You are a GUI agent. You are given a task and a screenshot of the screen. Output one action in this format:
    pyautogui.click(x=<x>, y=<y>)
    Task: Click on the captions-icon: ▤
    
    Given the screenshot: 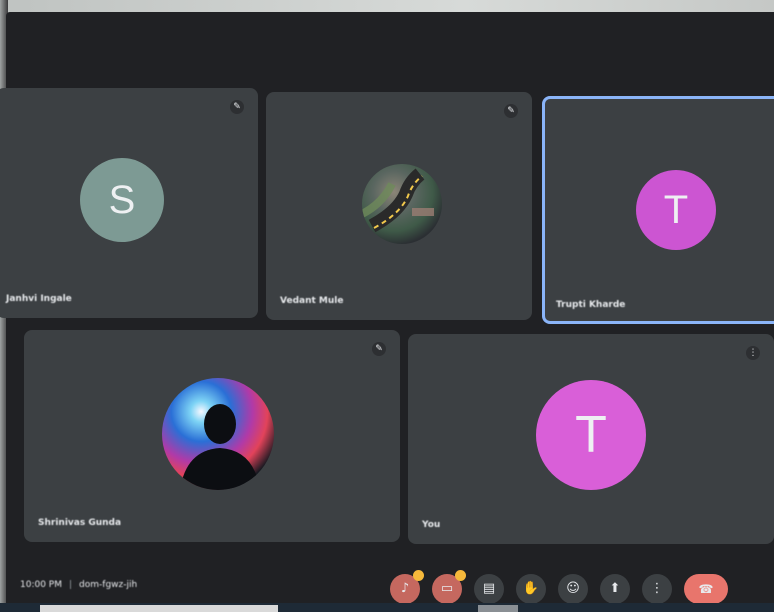 What is the action you would take?
    pyautogui.click(x=489, y=588)
    